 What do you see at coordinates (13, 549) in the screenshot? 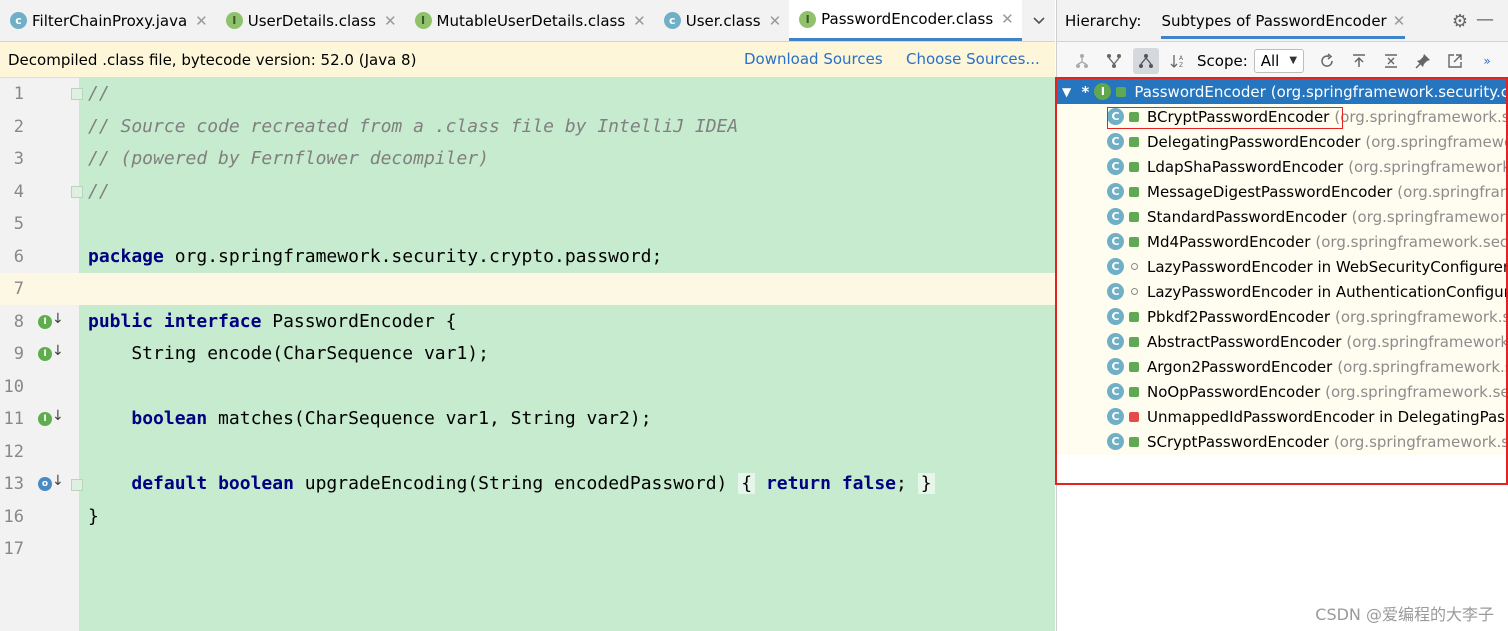
I see `line-number: 17` at bounding box center [13, 549].